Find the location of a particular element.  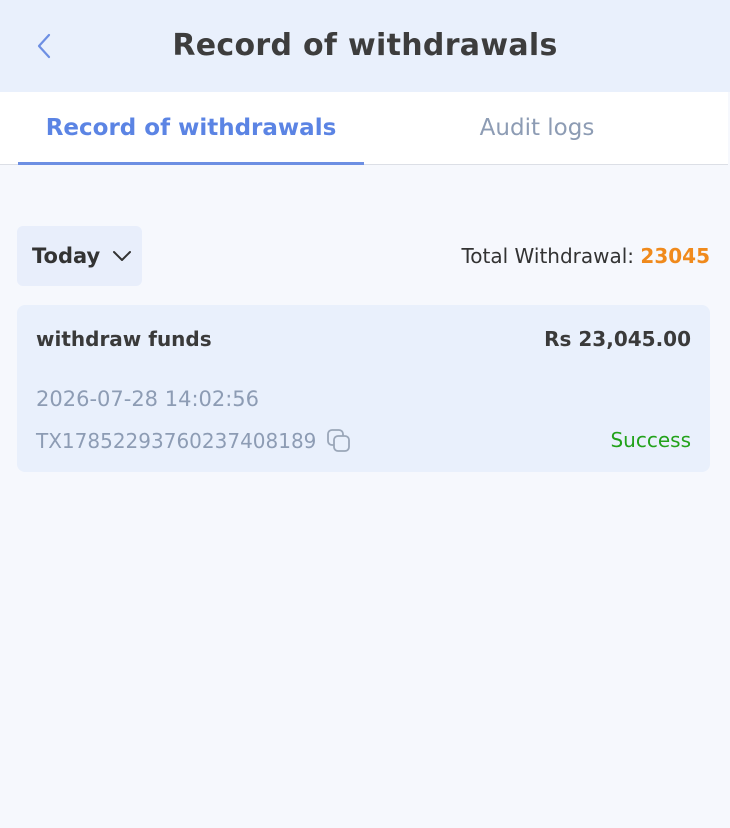

chevron-down-icon is located at coordinates (122, 256).